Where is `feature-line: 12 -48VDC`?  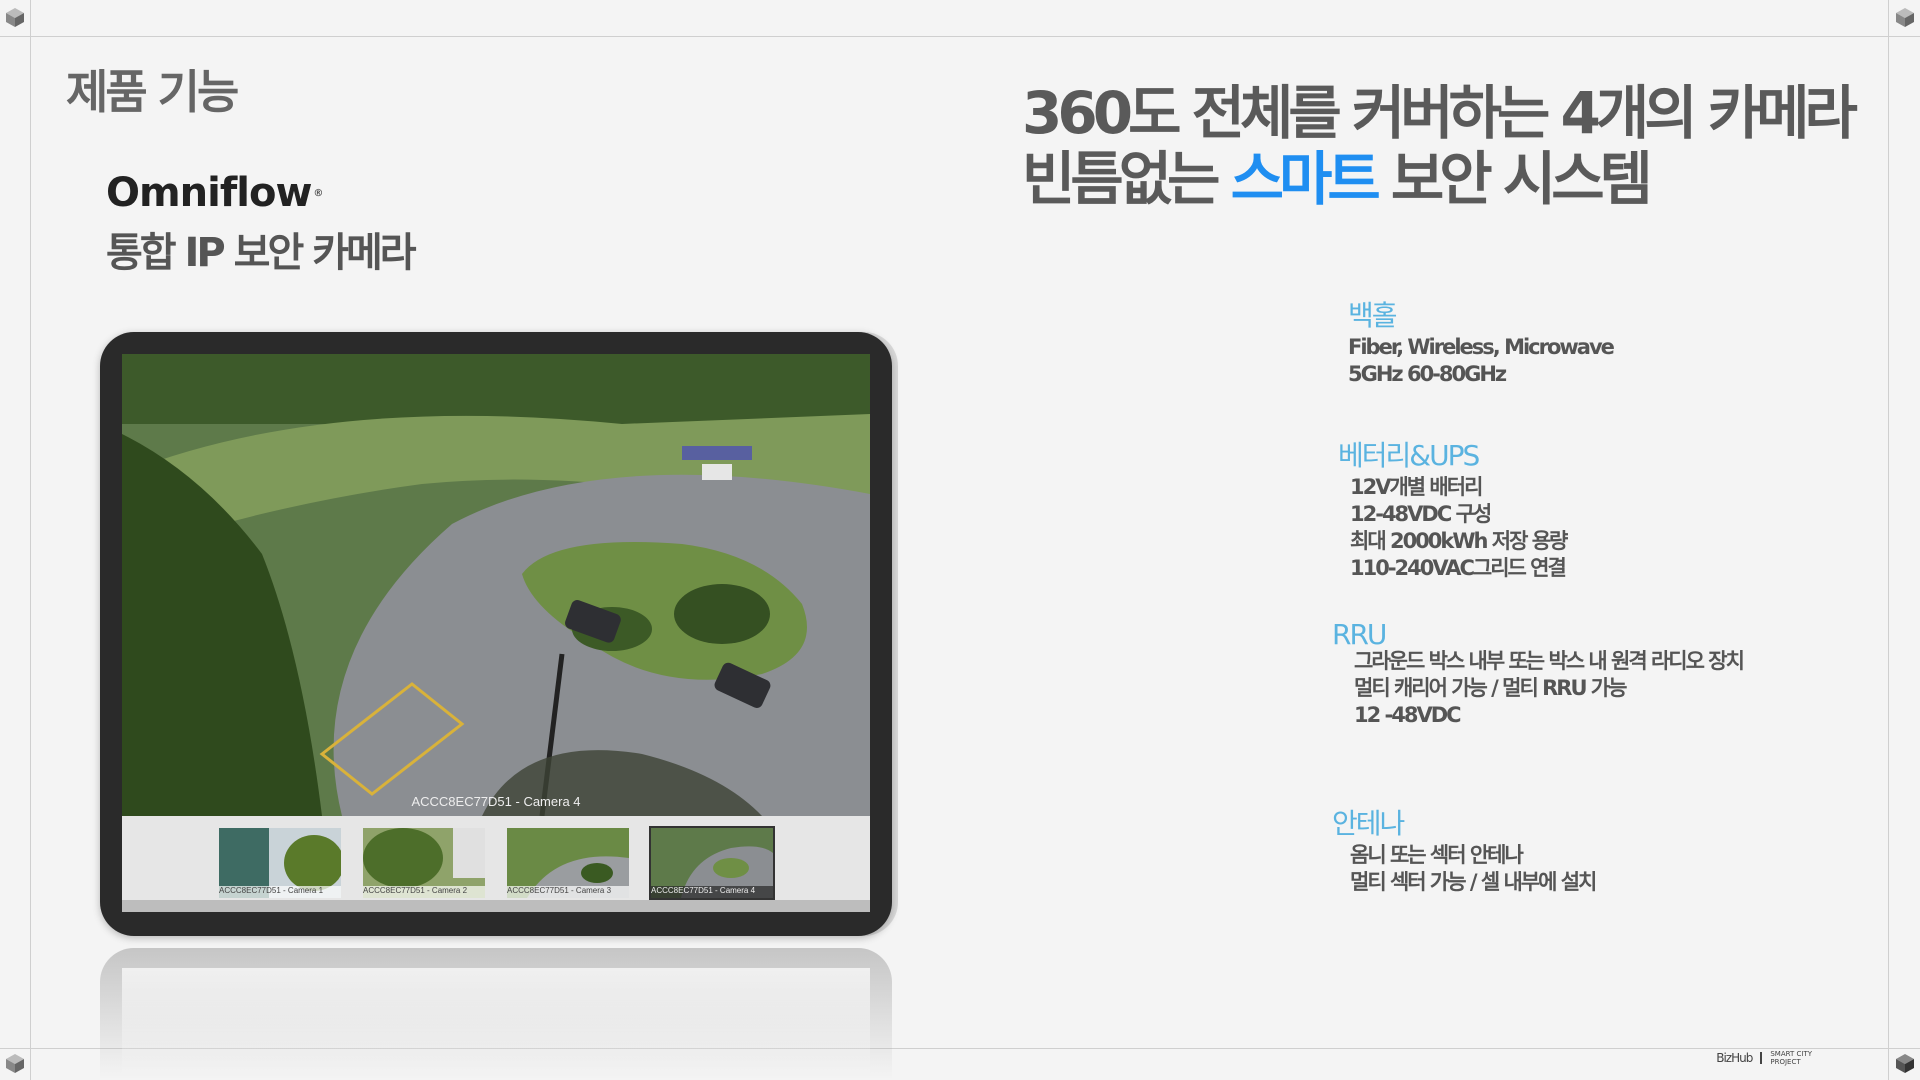 feature-line: 12 -48VDC is located at coordinates (1408, 715).